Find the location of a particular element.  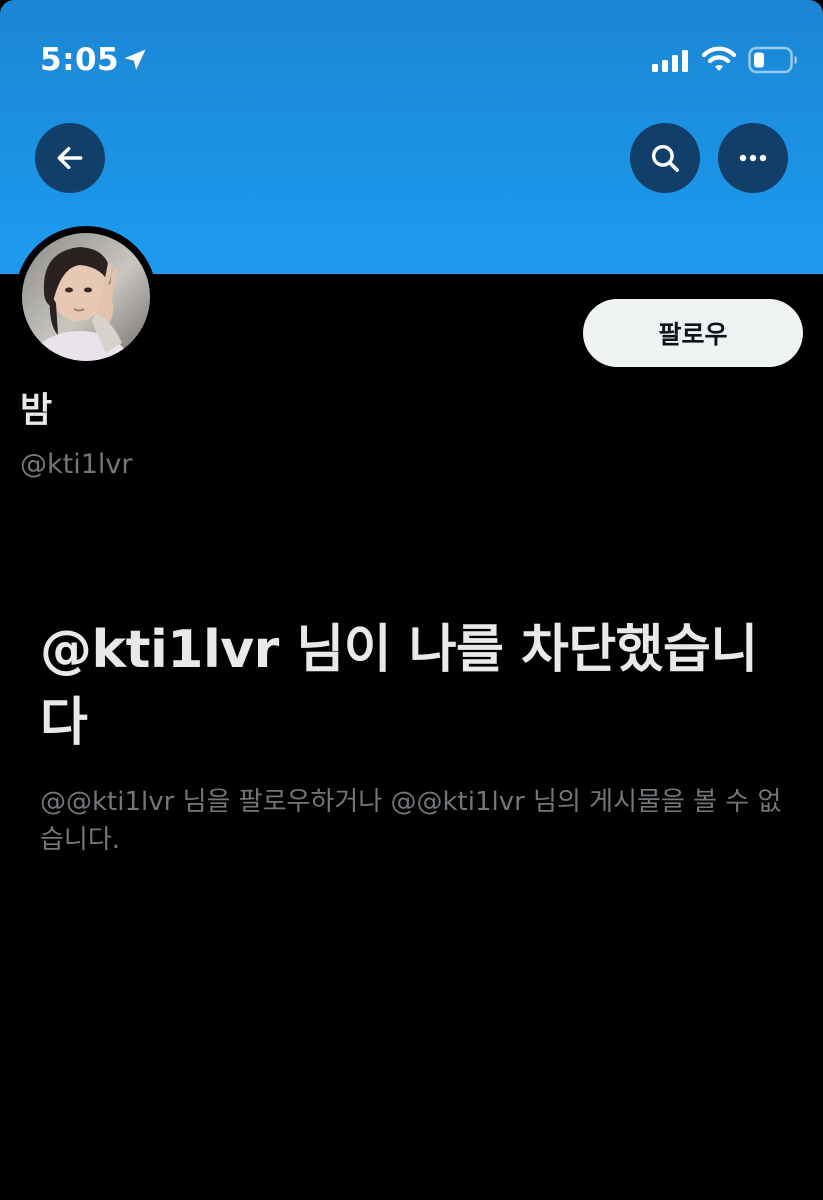

search-icon is located at coordinates (665, 158).